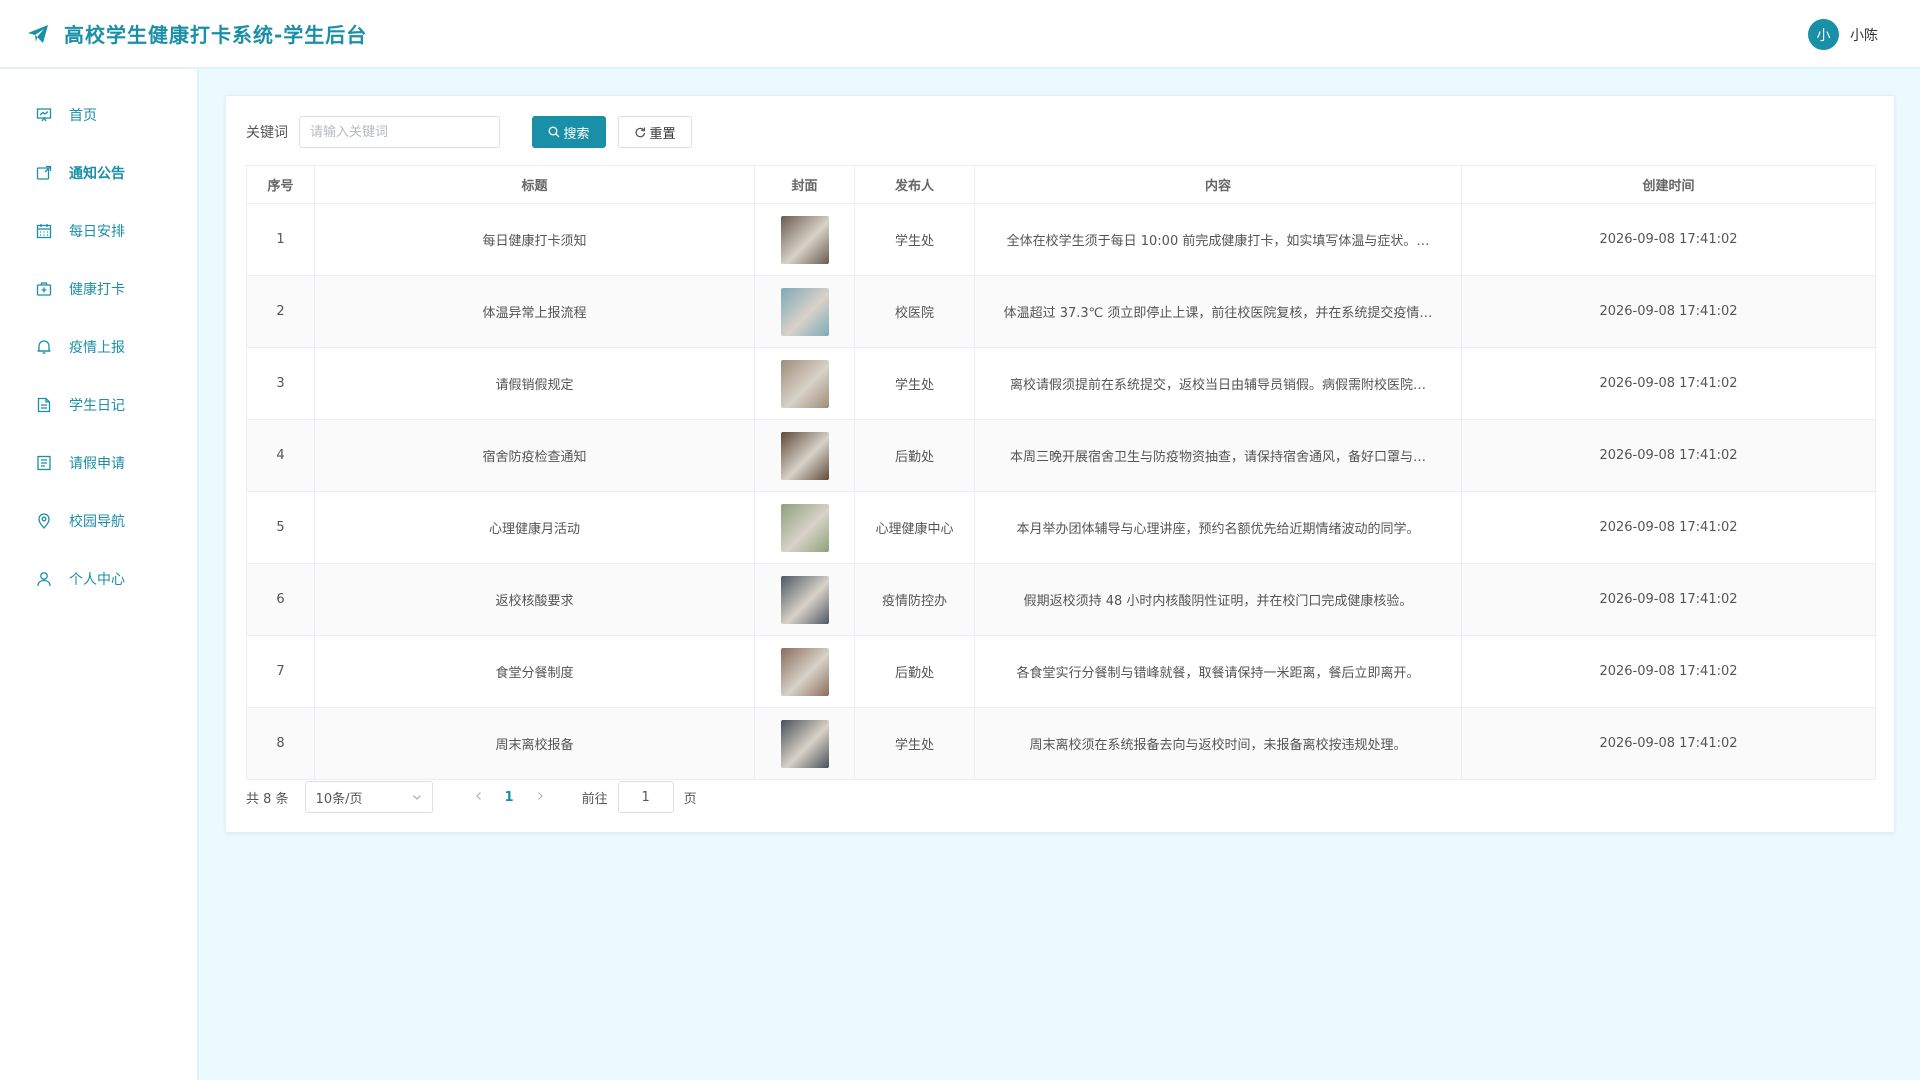 This screenshot has height=1080, width=1920. Describe the element at coordinates (641, 132) in the screenshot. I see `refresh-icon` at that location.